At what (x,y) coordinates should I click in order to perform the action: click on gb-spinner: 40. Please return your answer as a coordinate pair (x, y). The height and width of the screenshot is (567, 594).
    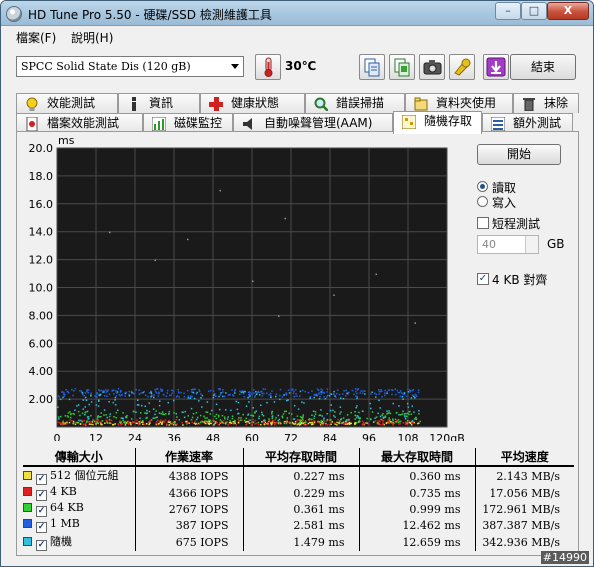
    Looking at the image, I should click on (508, 244).